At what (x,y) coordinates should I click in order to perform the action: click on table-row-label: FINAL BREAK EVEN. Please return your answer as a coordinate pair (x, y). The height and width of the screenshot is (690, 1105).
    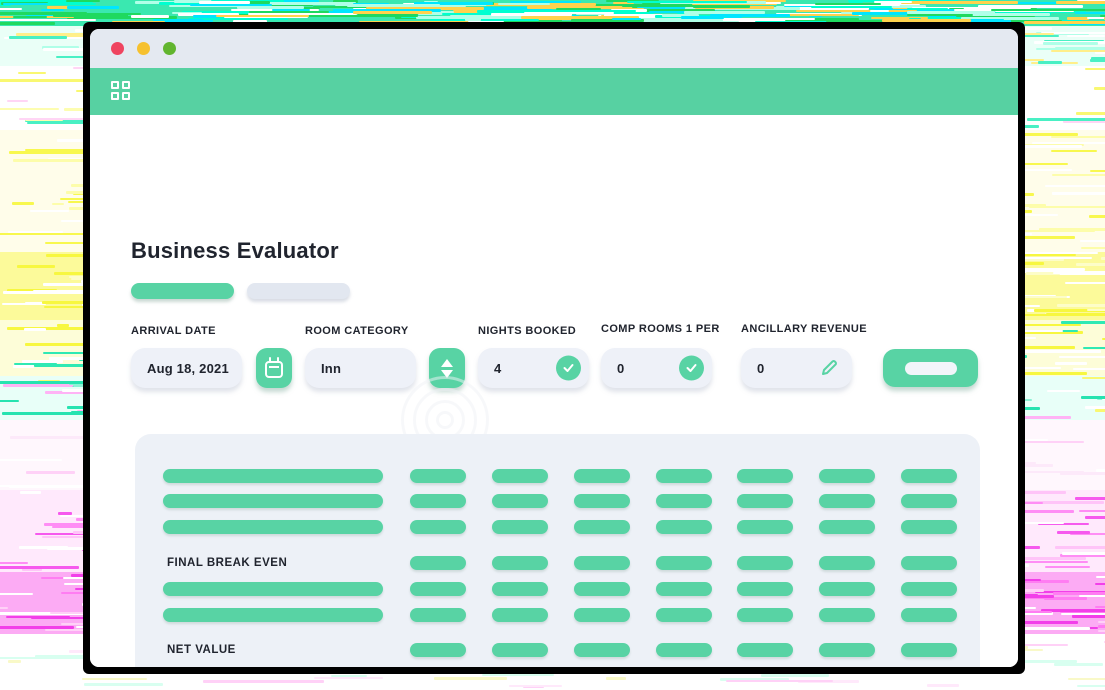
    Looking at the image, I should click on (227, 563).